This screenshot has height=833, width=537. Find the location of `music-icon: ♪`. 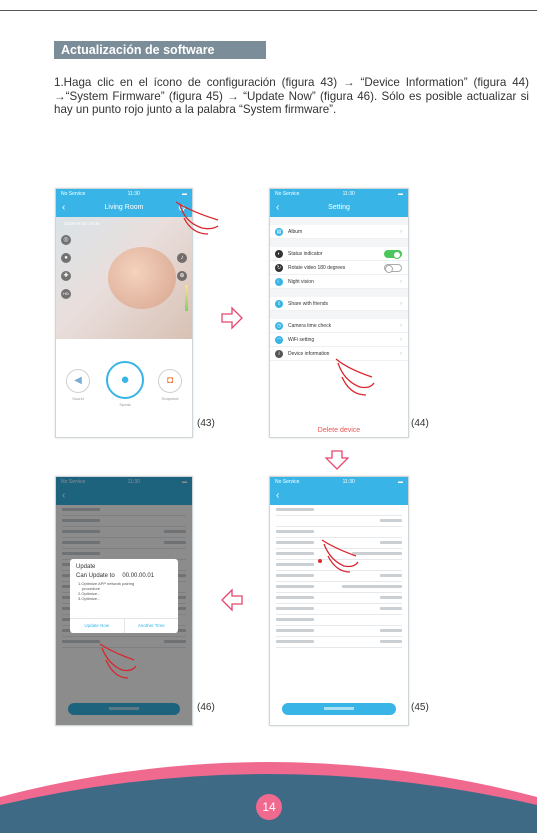

music-icon: ♪ is located at coordinates (182, 258).